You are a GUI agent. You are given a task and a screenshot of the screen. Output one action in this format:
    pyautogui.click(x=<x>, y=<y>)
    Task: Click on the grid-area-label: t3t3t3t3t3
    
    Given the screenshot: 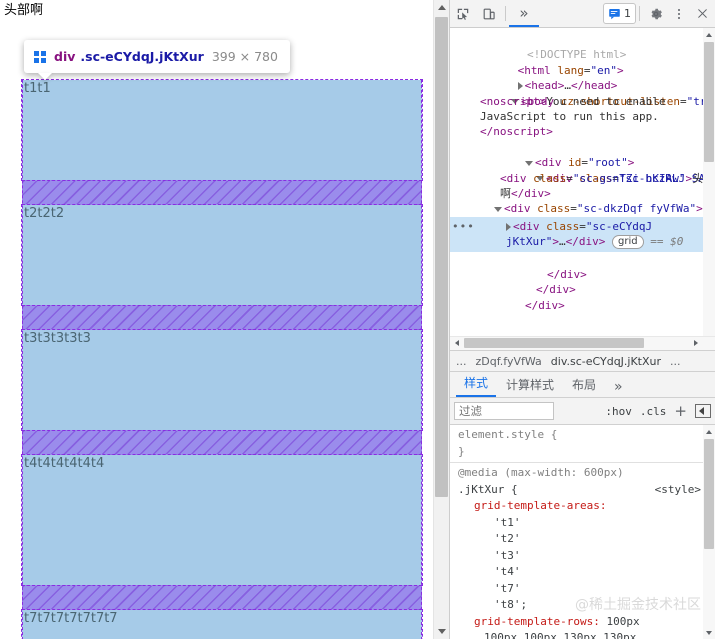 What is the action you would take?
    pyautogui.click(x=57, y=338)
    